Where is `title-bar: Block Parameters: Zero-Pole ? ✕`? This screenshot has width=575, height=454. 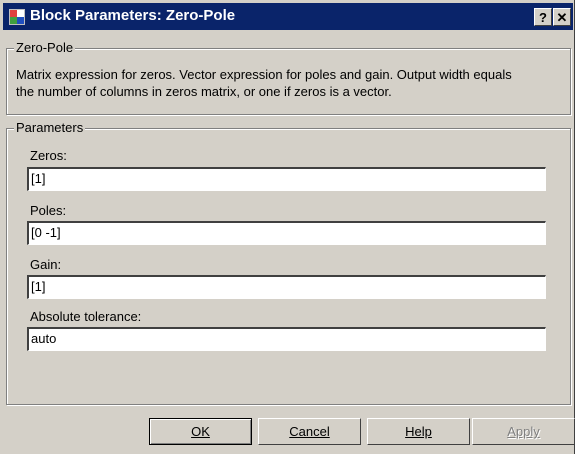
title-bar: Block Parameters: Zero-Pole ? ✕ is located at coordinates (288, 16).